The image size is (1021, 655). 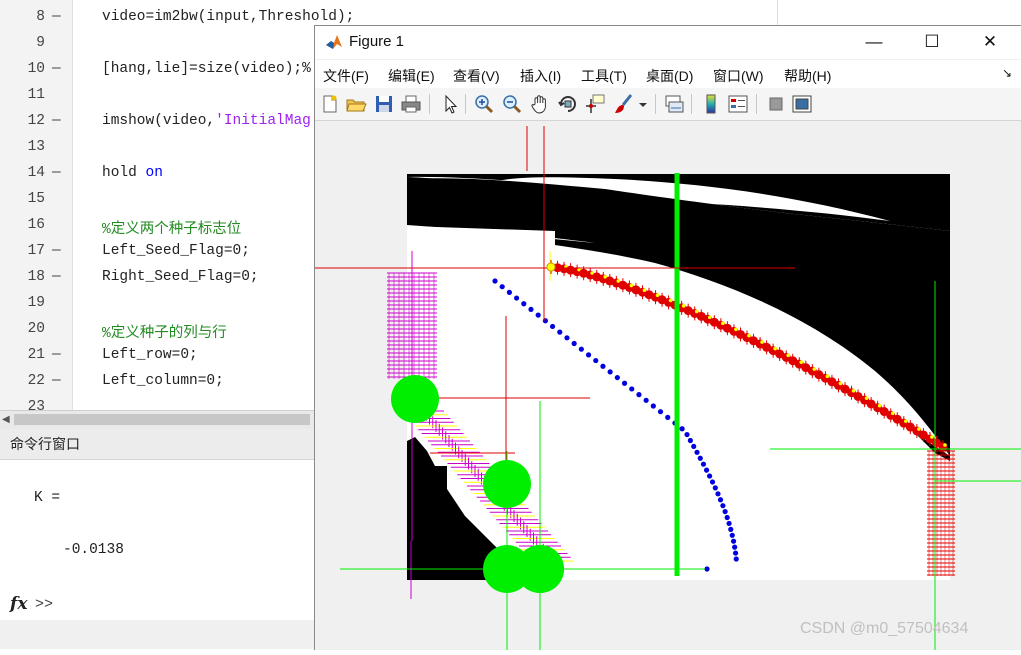 I want to click on menu-edit: 编辑(E), so click(x=411, y=76).